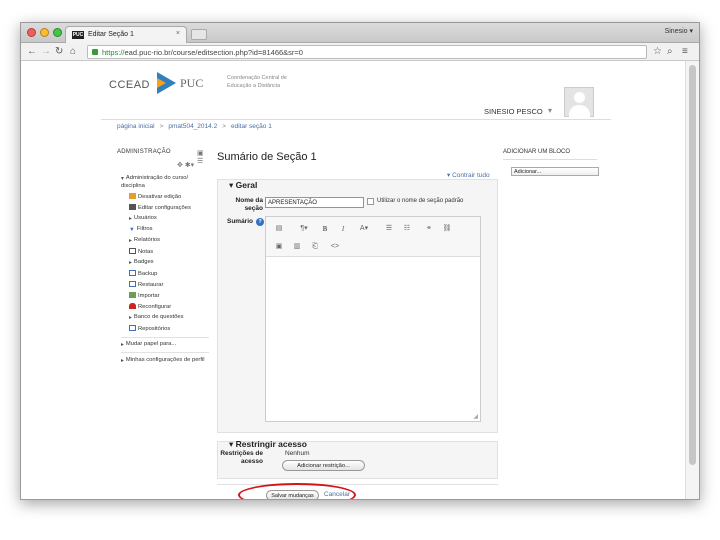 Image resolution: width=720 pixels, height=540 pixels. I want to click on user-menu-chevron-icon: ▾, so click(550, 110).